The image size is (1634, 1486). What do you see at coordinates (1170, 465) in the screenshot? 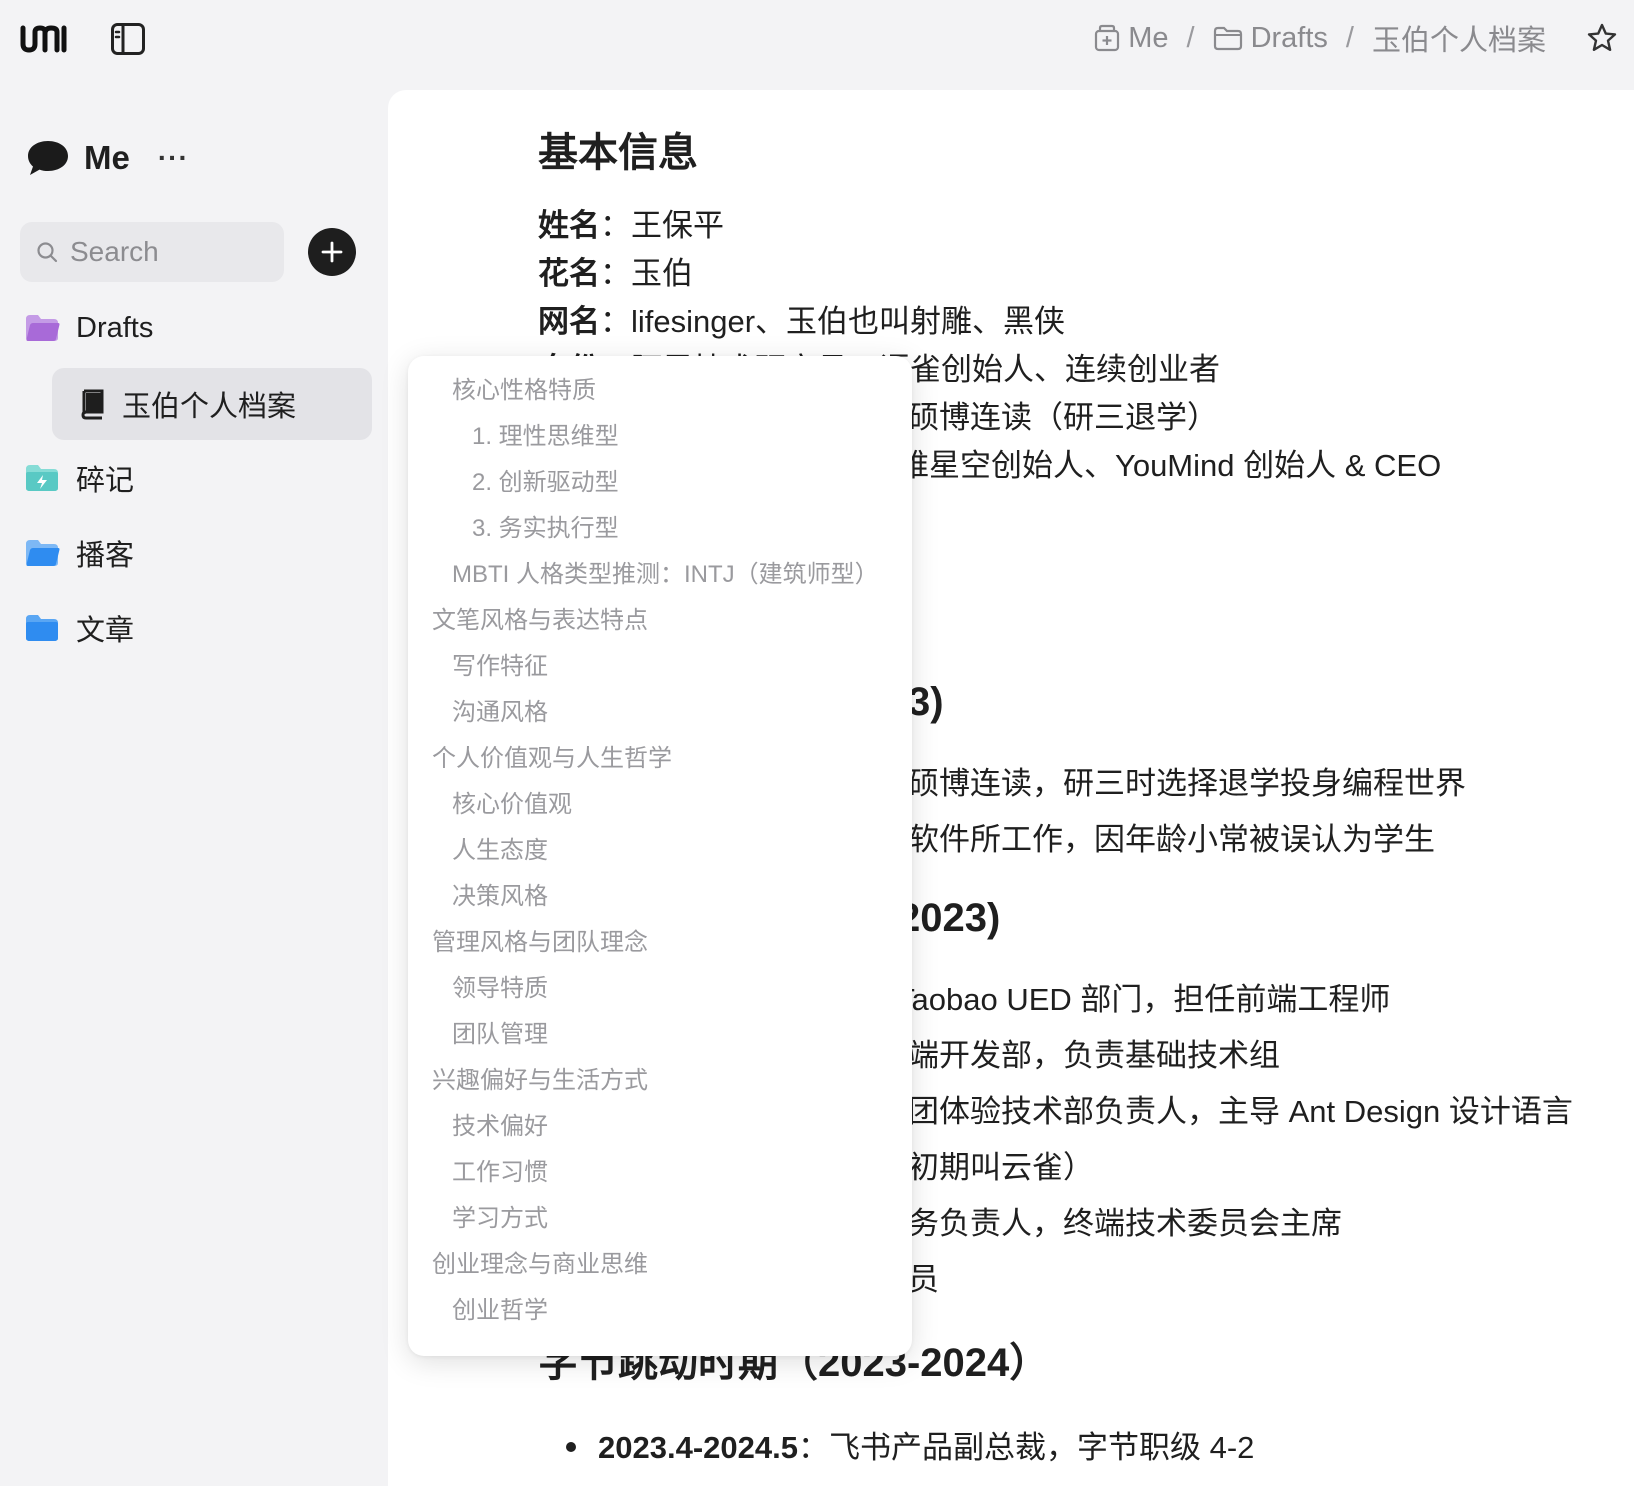
I see `body-line: 维星空创始人、YouMind 创始人 & CEO` at bounding box center [1170, 465].